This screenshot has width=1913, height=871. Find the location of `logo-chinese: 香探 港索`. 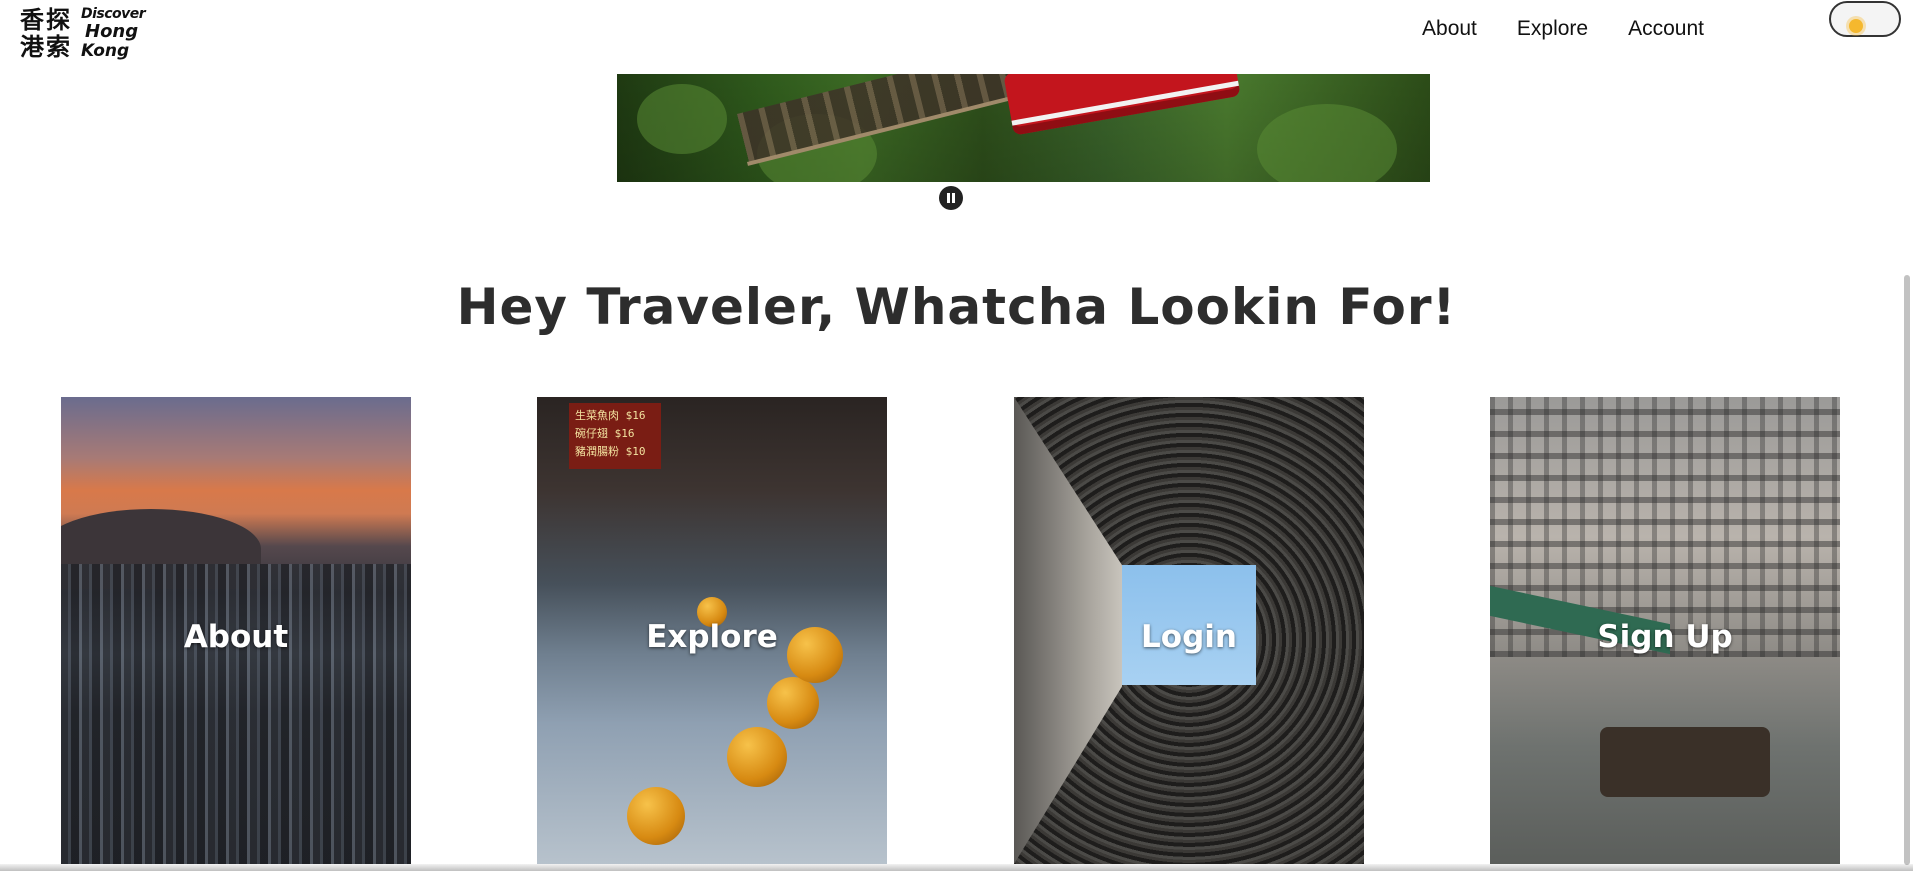

logo-chinese: 香探 港索 is located at coordinates (49, 33).